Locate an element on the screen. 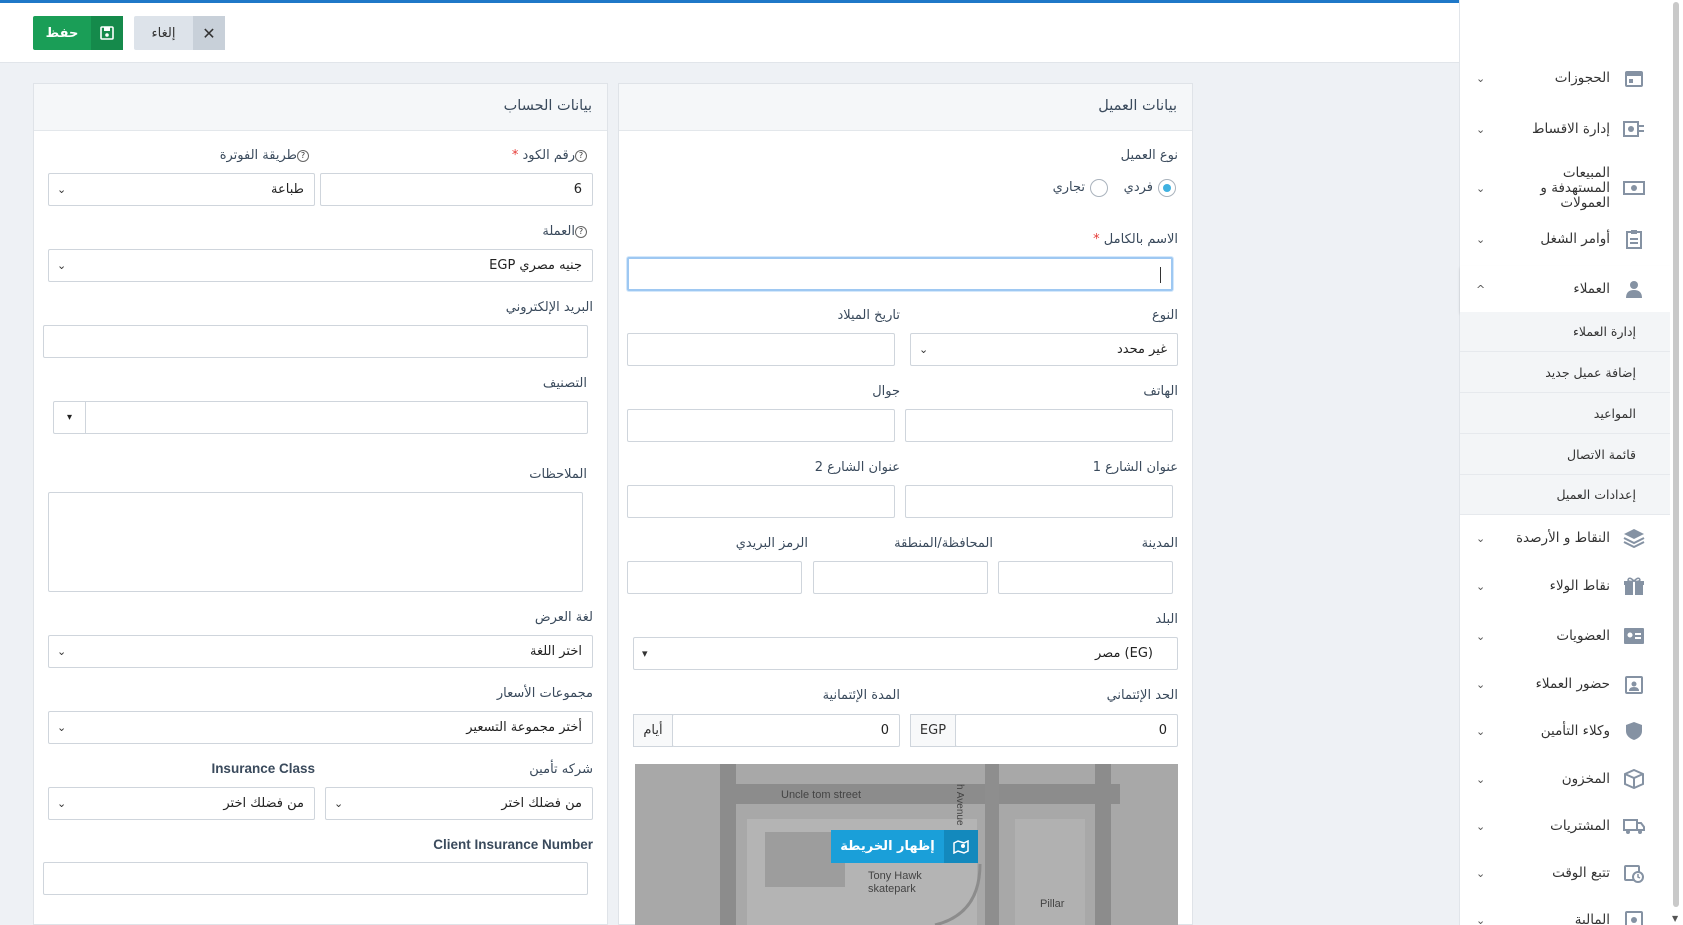  client-panel-title: بيانات العميل is located at coordinates (905, 107).